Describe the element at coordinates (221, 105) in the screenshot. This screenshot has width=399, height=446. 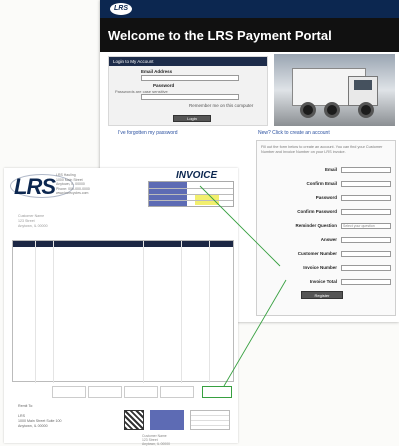
I see `remember-me-checkbox: Remember me on this computer` at that location.